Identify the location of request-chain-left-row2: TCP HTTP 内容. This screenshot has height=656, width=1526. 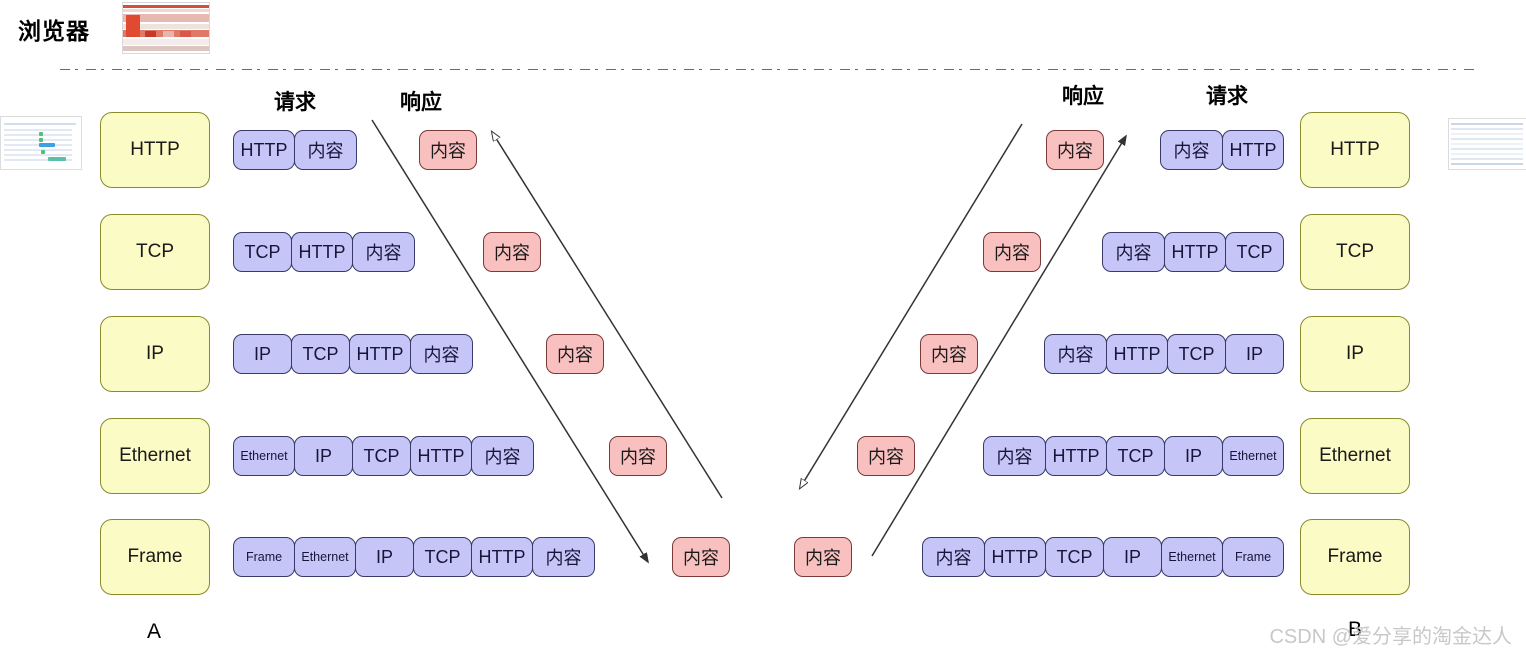
(324, 252).